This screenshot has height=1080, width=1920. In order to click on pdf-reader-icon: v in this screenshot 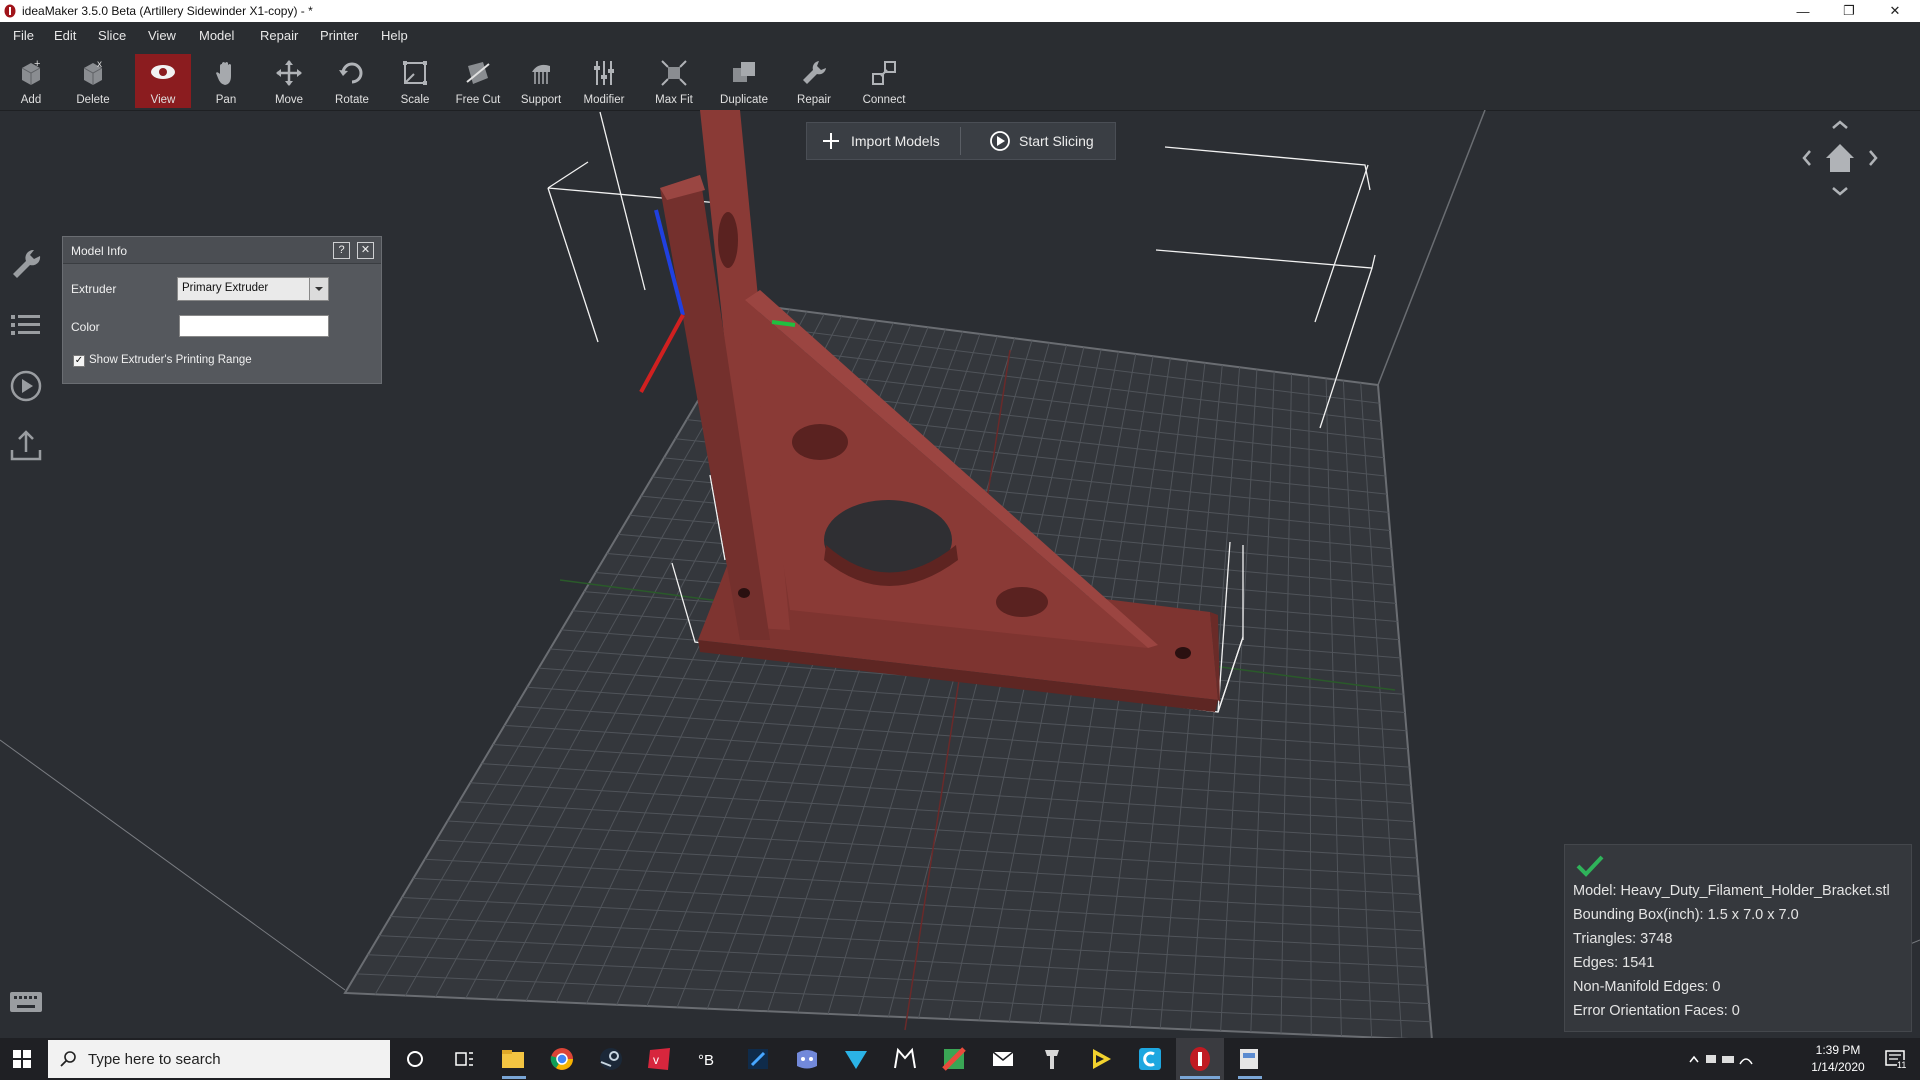, I will do `click(660, 1059)`.